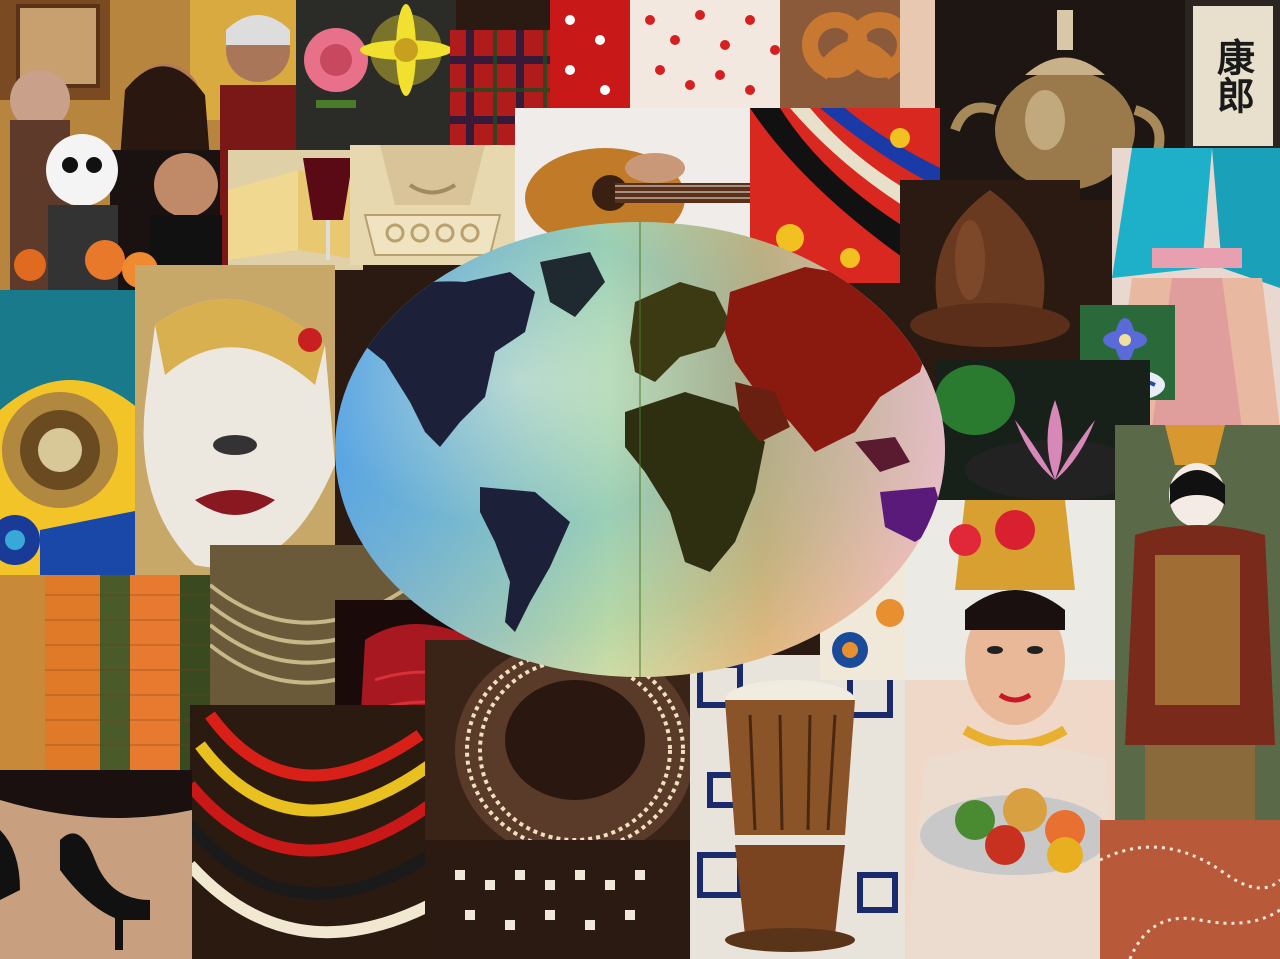  Describe the element at coordinates (882, 454) in the screenshot. I see `se-asia-islands` at that location.